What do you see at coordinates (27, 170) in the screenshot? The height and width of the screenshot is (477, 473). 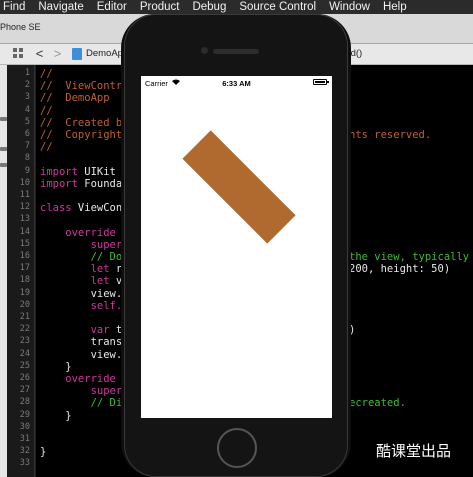 I see `line-number: 9` at bounding box center [27, 170].